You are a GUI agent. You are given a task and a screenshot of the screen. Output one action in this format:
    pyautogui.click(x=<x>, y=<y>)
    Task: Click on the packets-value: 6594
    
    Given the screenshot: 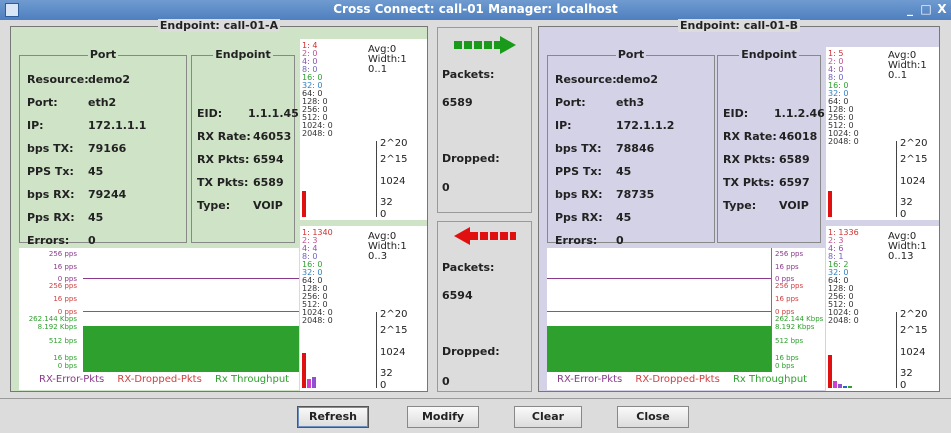 What is the action you would take?
    pyautogui.click(x=457, y=295)
    